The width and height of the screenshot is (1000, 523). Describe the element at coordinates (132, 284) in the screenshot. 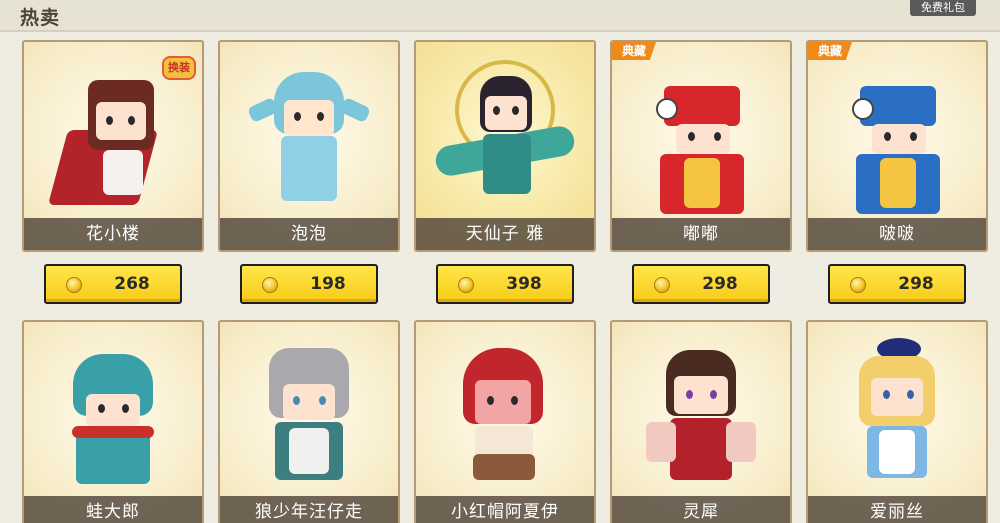

I see `price-label: 268` at that location.